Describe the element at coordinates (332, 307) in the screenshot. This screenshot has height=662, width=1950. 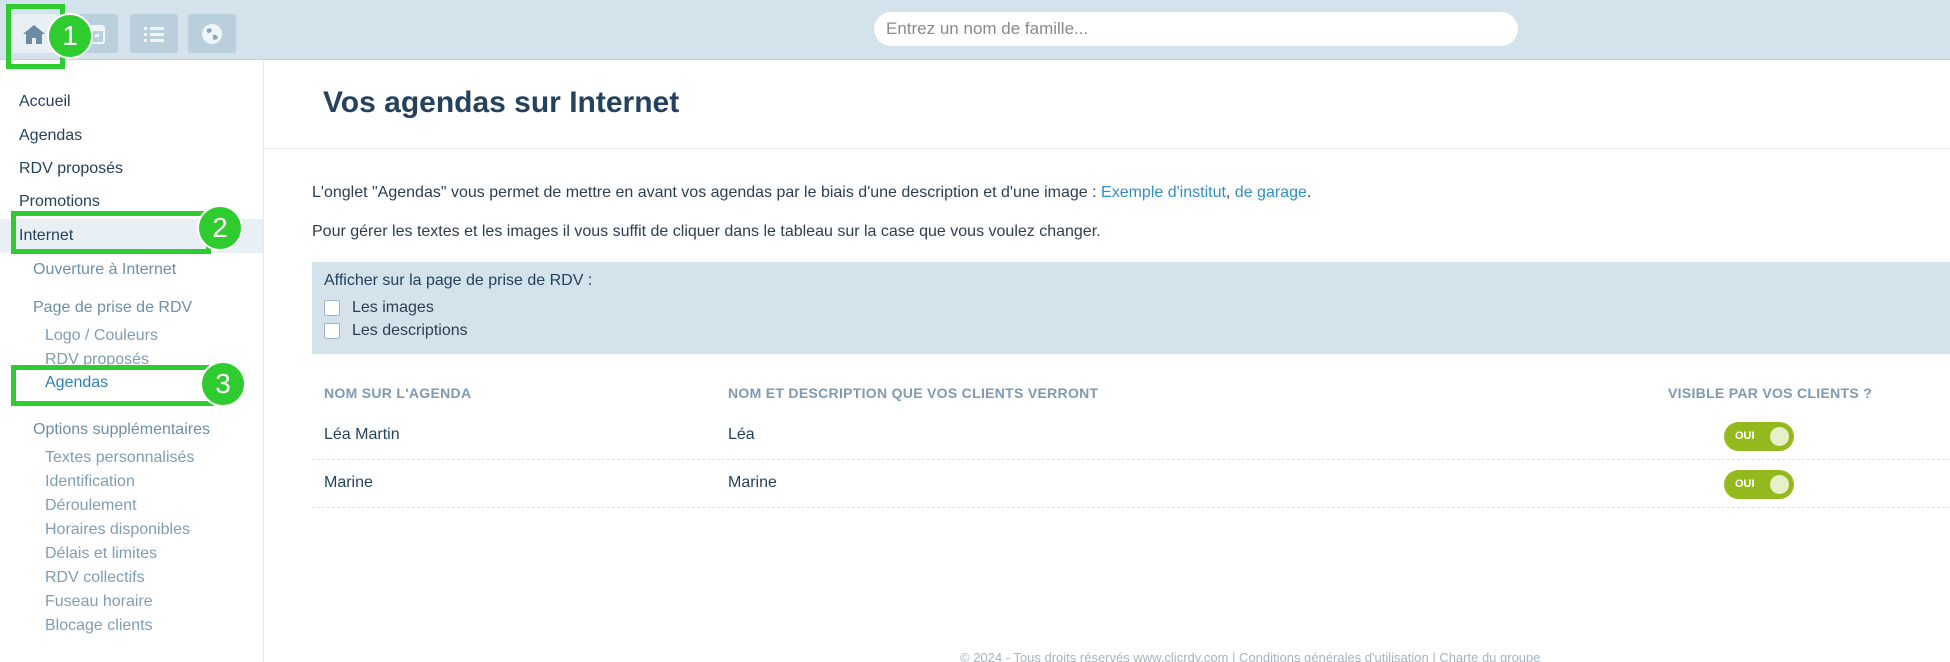
I see `images-checkbox` at that location.